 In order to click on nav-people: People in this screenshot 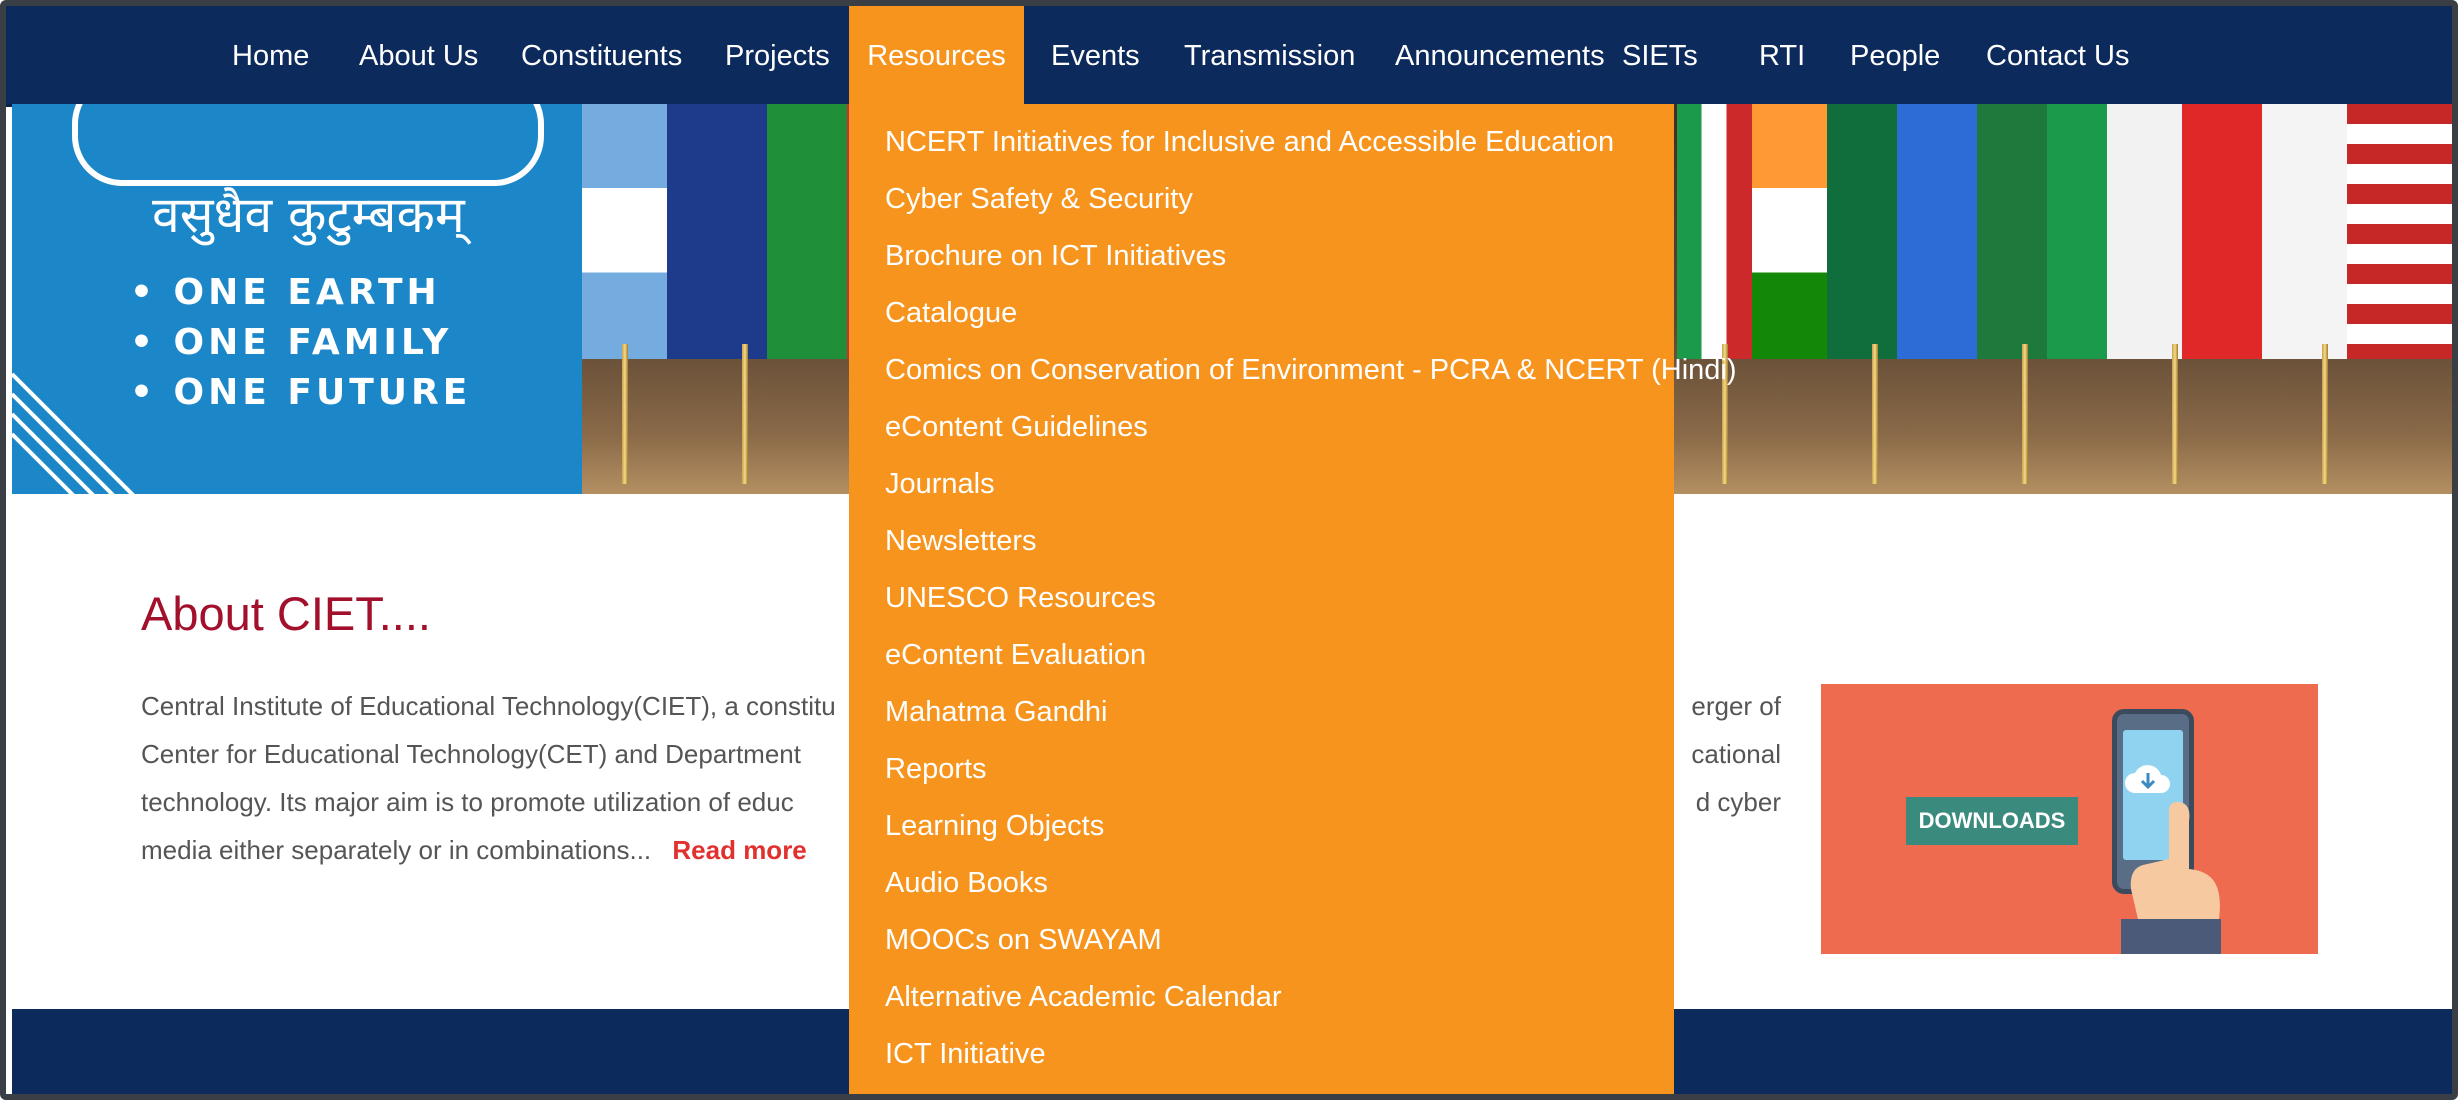, I will do `click(1895, 55)`.